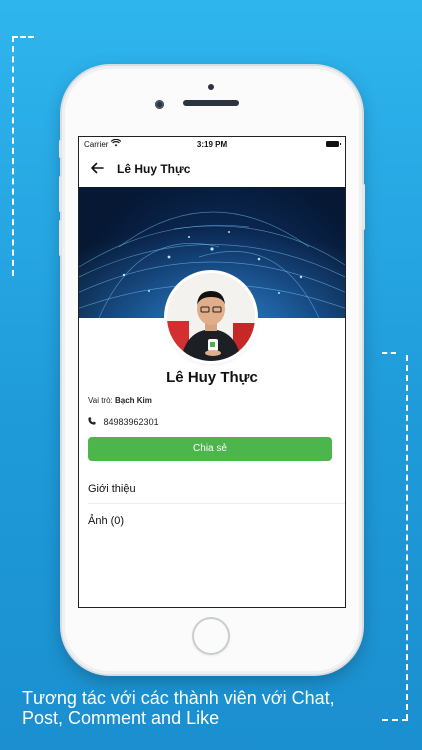 The height and width of the screenshot is (750, 422). Describe the element at coordinates (212, 170) in the screenshot. I see `navigation-bar: Lê Huy Thực` at that location.